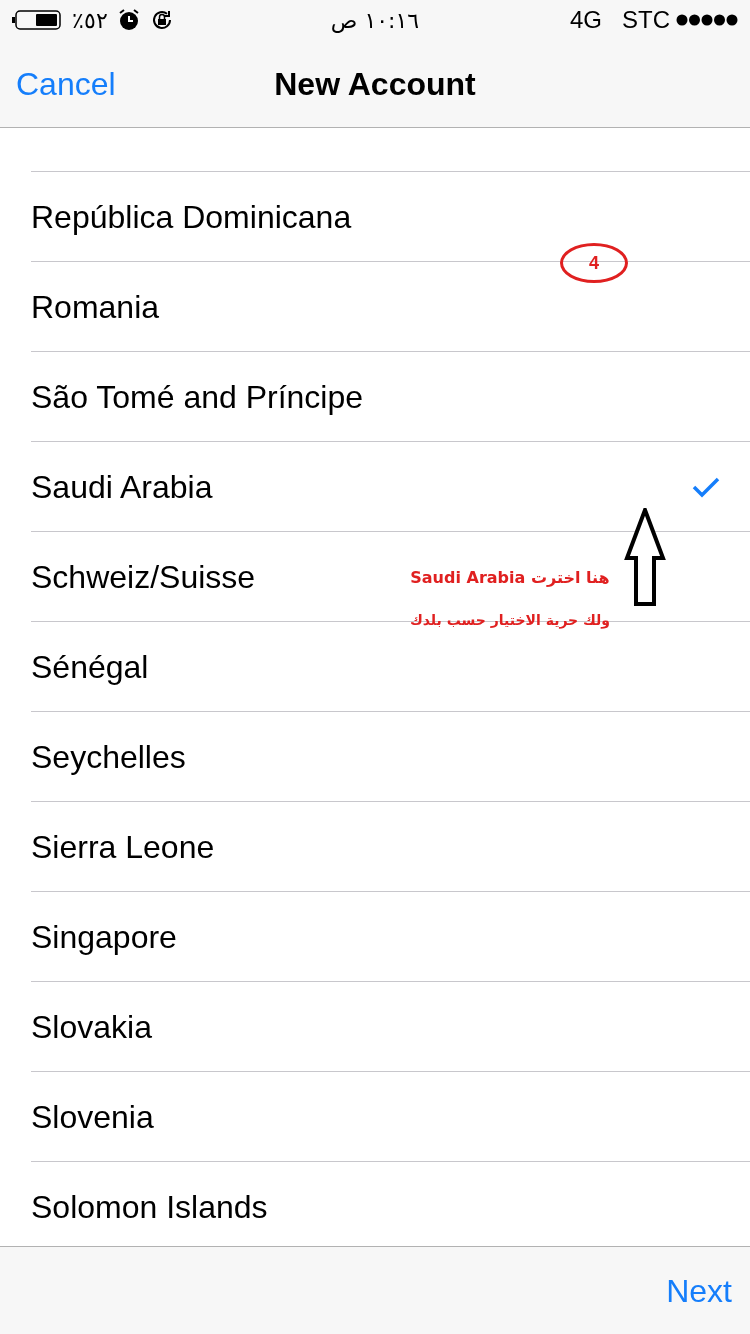  Describe the element at coordinates (197, 396) in the screenshot. I see `country-name: São Tomé and Príncipe` at that location.